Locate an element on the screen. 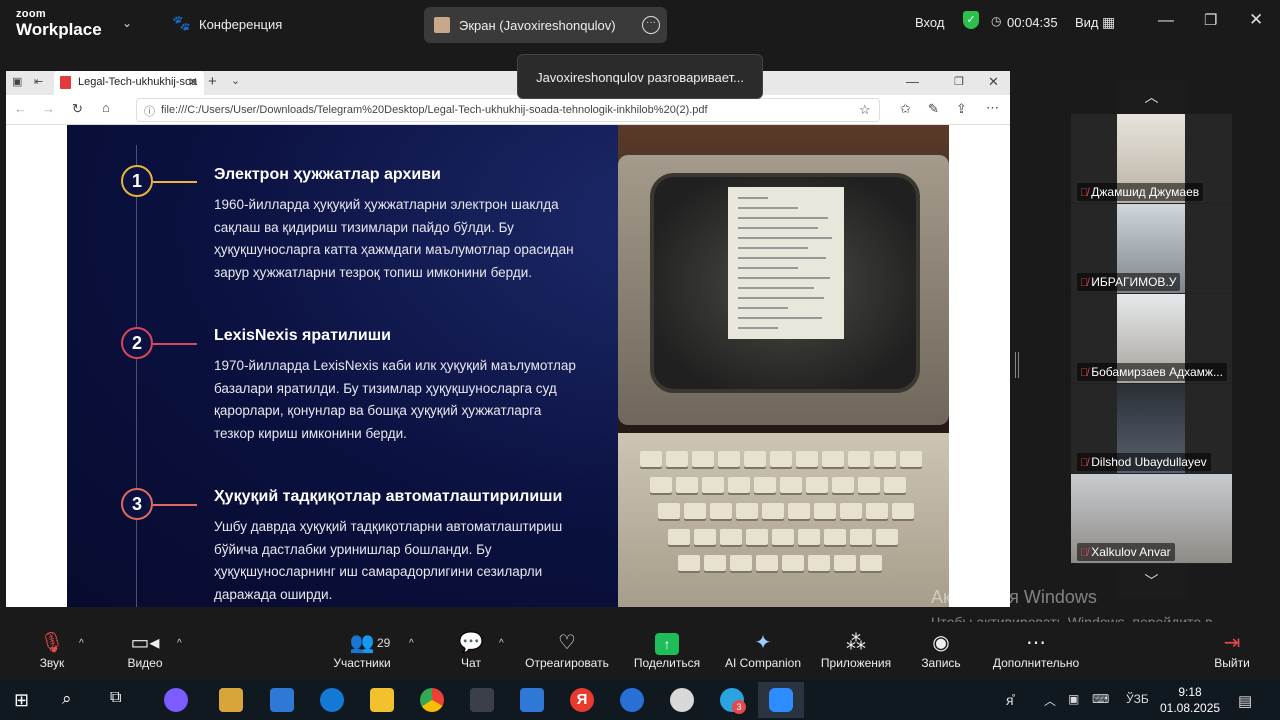 The height and width of the screenshot is (720, 1280). chat-label: Чат is located at coordinates (471, 663).